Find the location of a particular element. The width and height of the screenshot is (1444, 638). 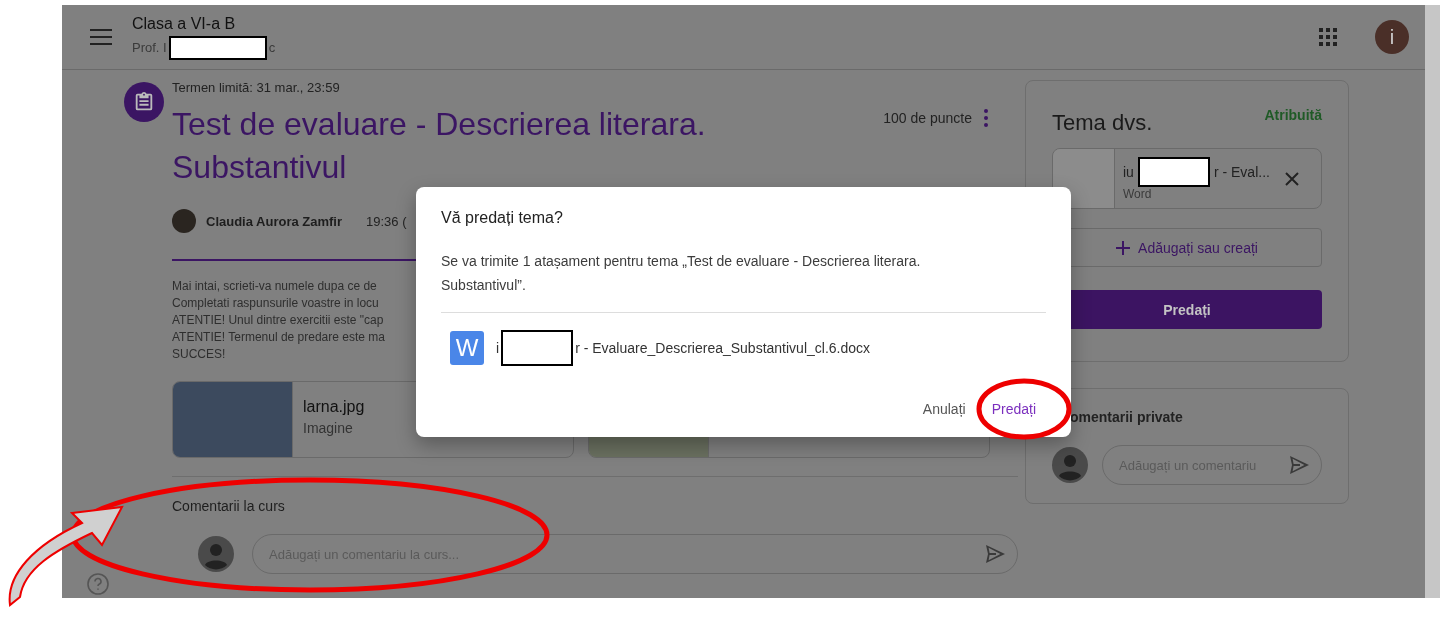

description-line: ATENTIE! Unul dintre exercitii este "cap is located at coordinates (278, 320).